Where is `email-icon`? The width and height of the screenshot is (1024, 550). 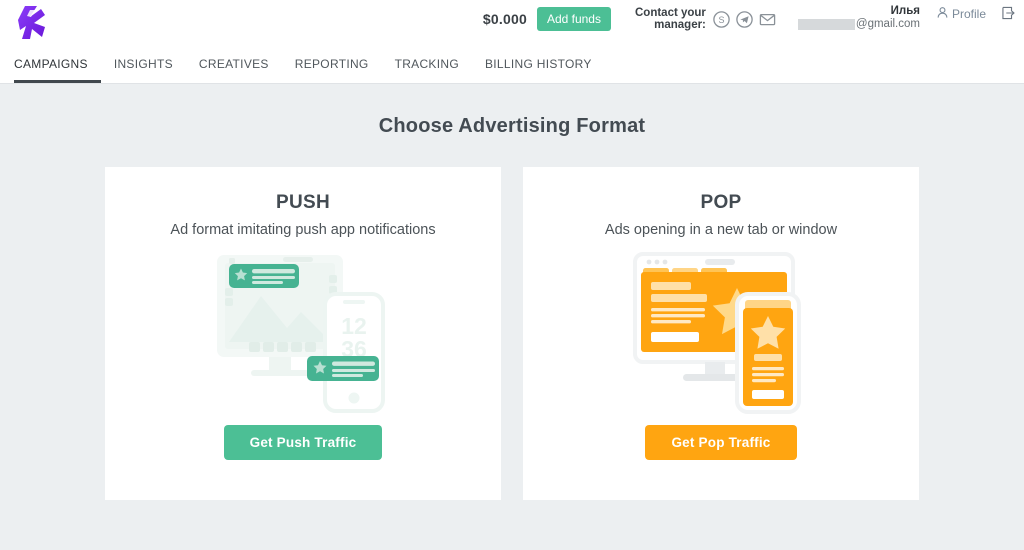
email-icon is located at coordinates (767, 19).